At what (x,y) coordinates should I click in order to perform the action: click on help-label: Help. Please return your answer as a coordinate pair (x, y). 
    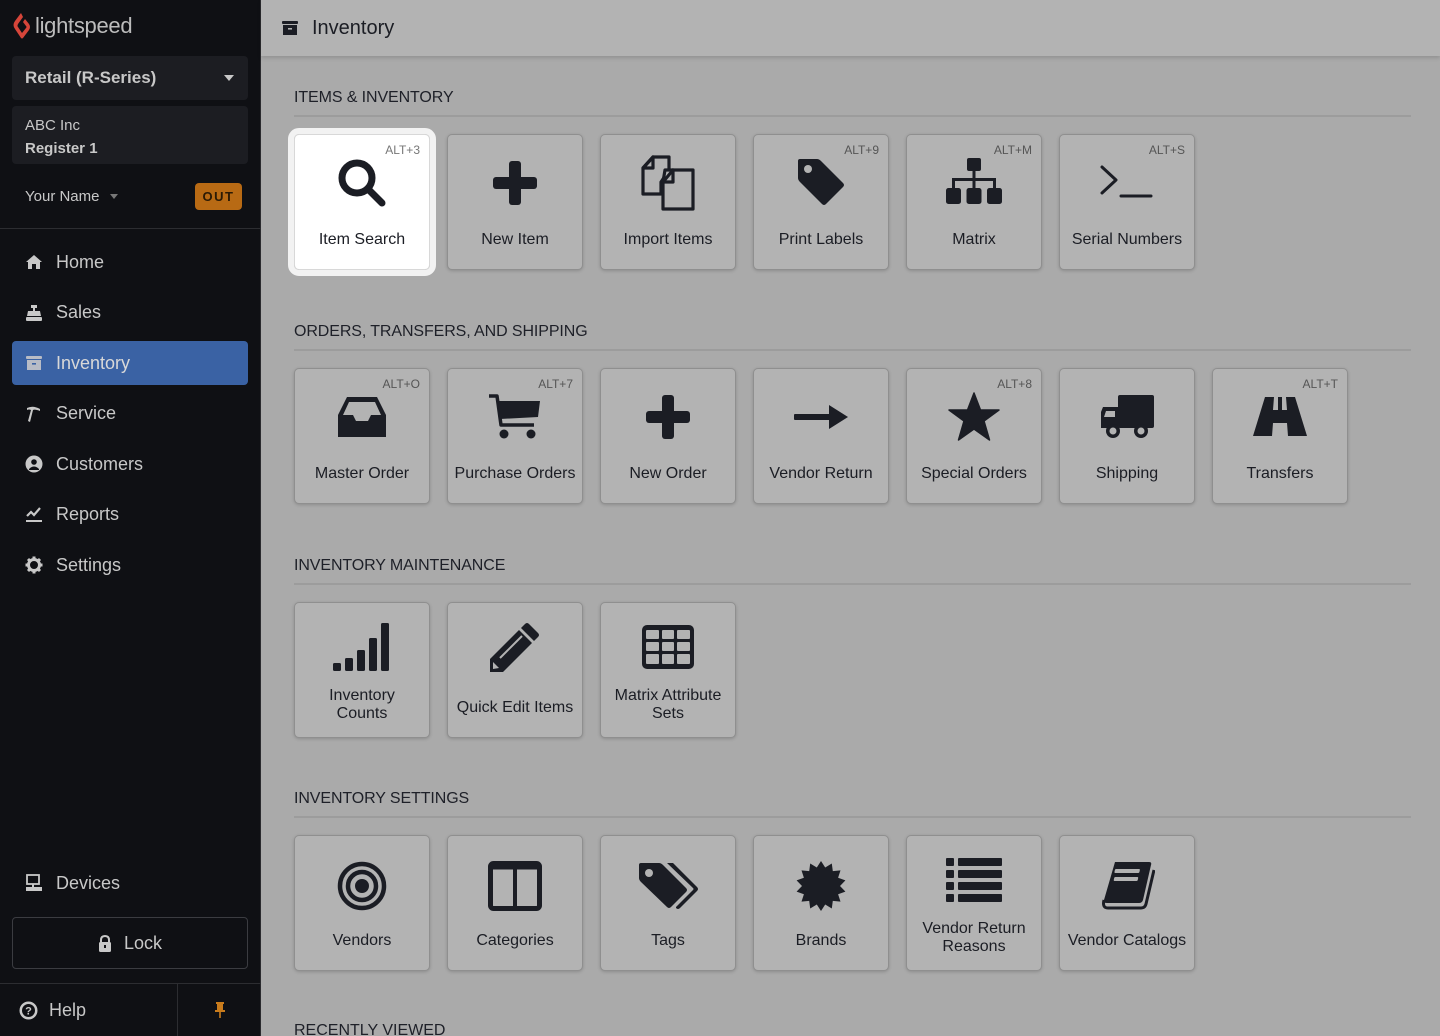
    Looking at the image, I should click on (68, 1009).